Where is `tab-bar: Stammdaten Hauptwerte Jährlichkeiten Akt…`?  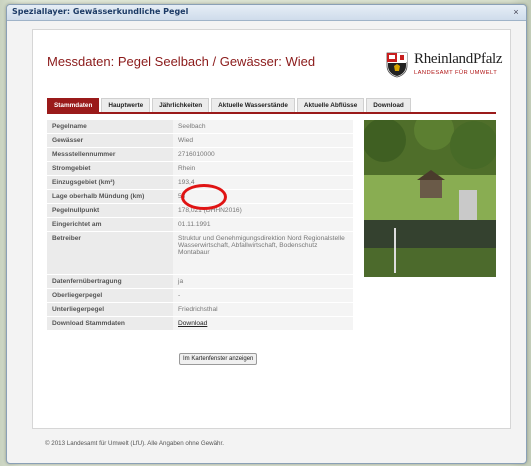
tab-bar: Stammdaten Hauptwerte Jährlichkeiten Akt… is located at coordinates (230, 105).